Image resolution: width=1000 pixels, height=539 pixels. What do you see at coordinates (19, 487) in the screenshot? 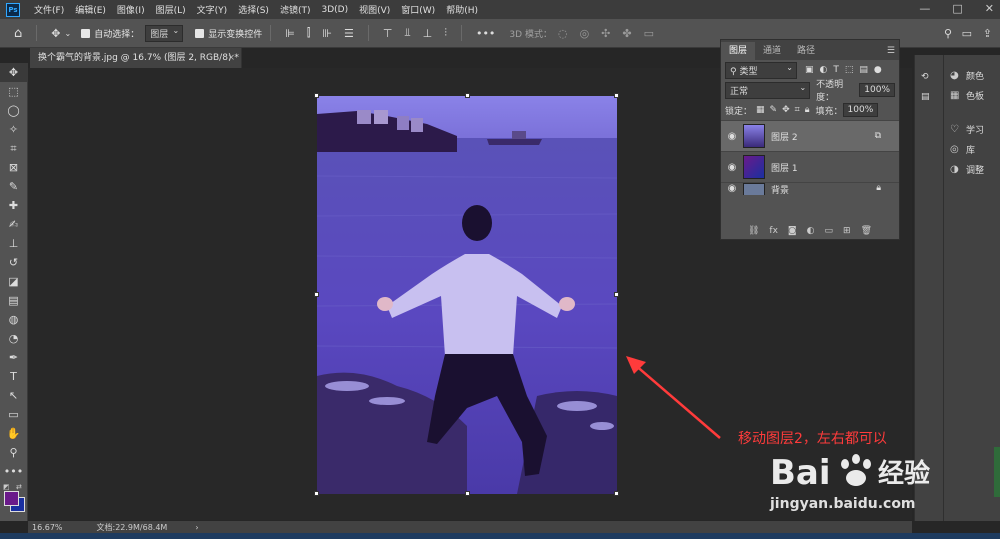
I see `swap-colors-icon: ⇄` at bounding box center [19, 487].